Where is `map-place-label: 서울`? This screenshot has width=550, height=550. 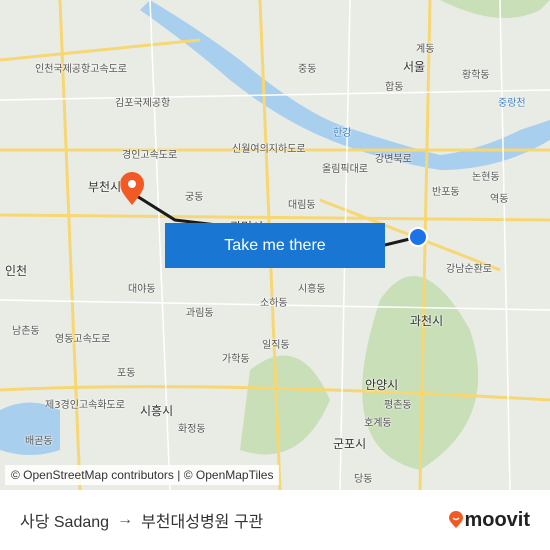
map-place-label: 서울 is located at coordinates (414, 67).